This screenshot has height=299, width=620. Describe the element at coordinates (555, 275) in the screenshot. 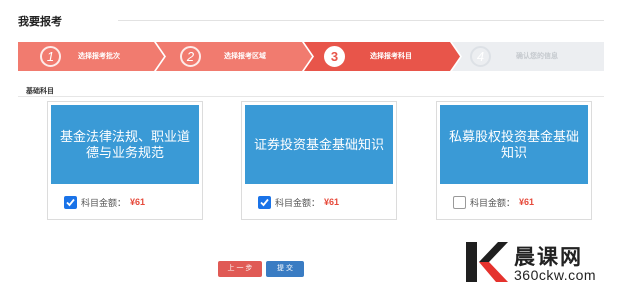

I see `watermark-domain: 360ckw.com` at that location.